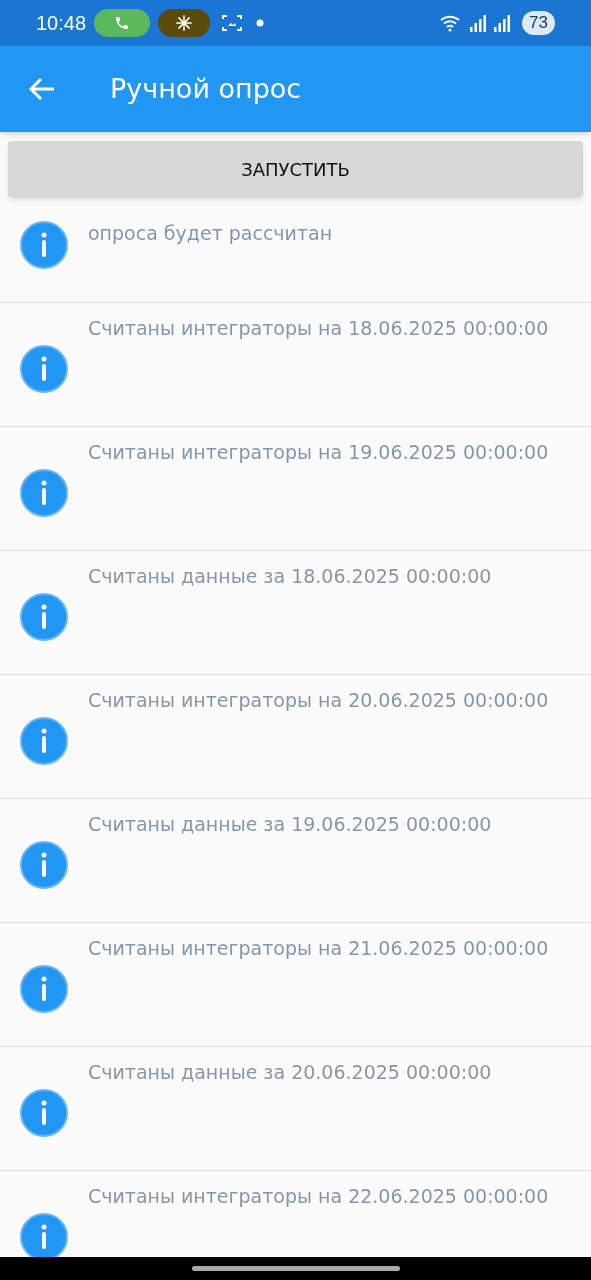  Describe the element at coordinates (184, 23) in the screenshot. I see `flash-indicator` at that location.